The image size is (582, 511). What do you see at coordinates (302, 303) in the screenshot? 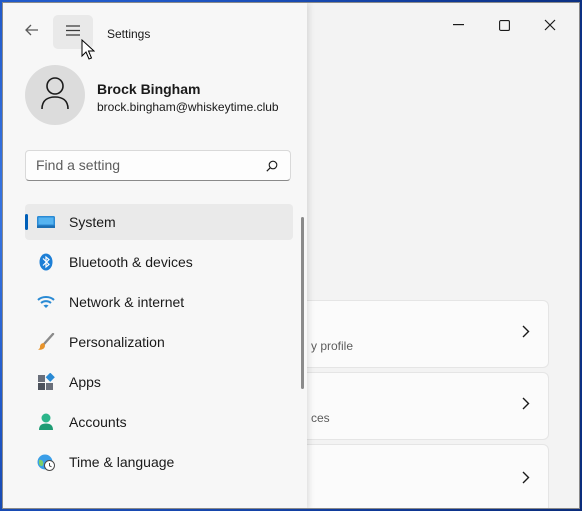
I see `scrollbar` at bounding box center [302, 303].